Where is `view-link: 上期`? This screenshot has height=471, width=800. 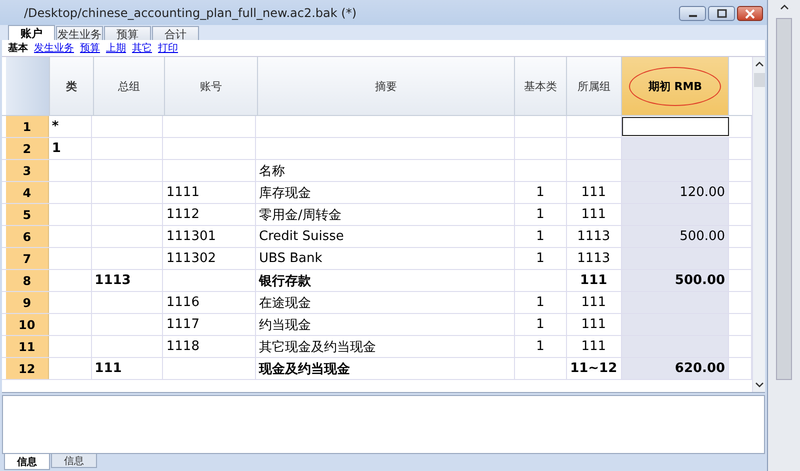 view-link: 上期 is located at coordinates (116, 48).